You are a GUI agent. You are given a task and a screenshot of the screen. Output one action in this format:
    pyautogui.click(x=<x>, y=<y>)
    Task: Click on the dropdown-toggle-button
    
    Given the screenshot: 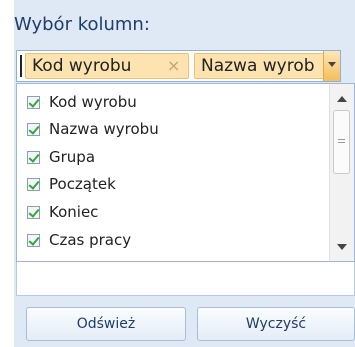 What is the action you would take?
    pyautogui.click(x=331, y=66)
    